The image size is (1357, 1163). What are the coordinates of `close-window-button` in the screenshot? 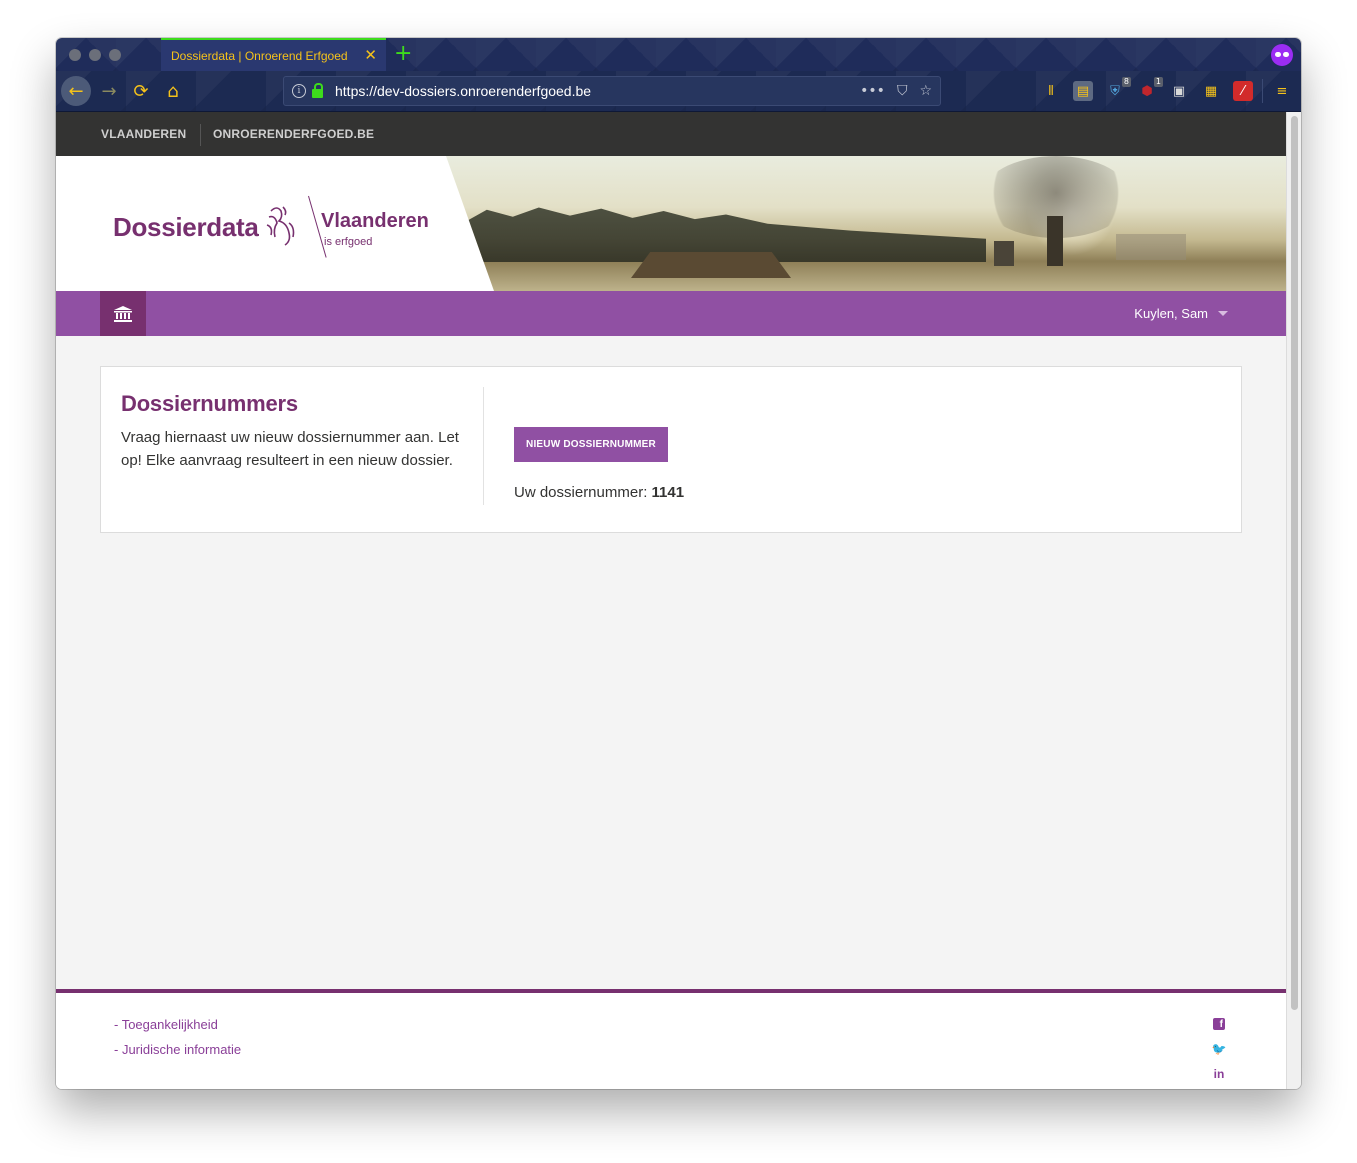 It's located at (75, 55).